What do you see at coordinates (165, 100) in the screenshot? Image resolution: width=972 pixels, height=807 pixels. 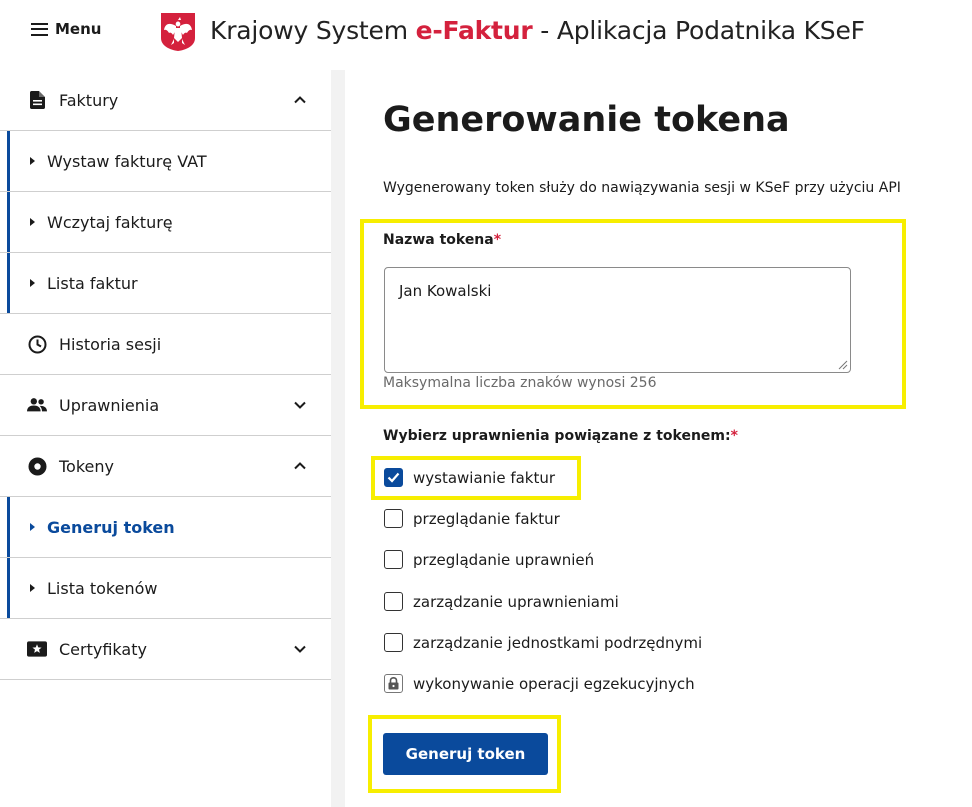 I see `sidebar-item-faktury: Faktury` at bounding box center [165, 100].